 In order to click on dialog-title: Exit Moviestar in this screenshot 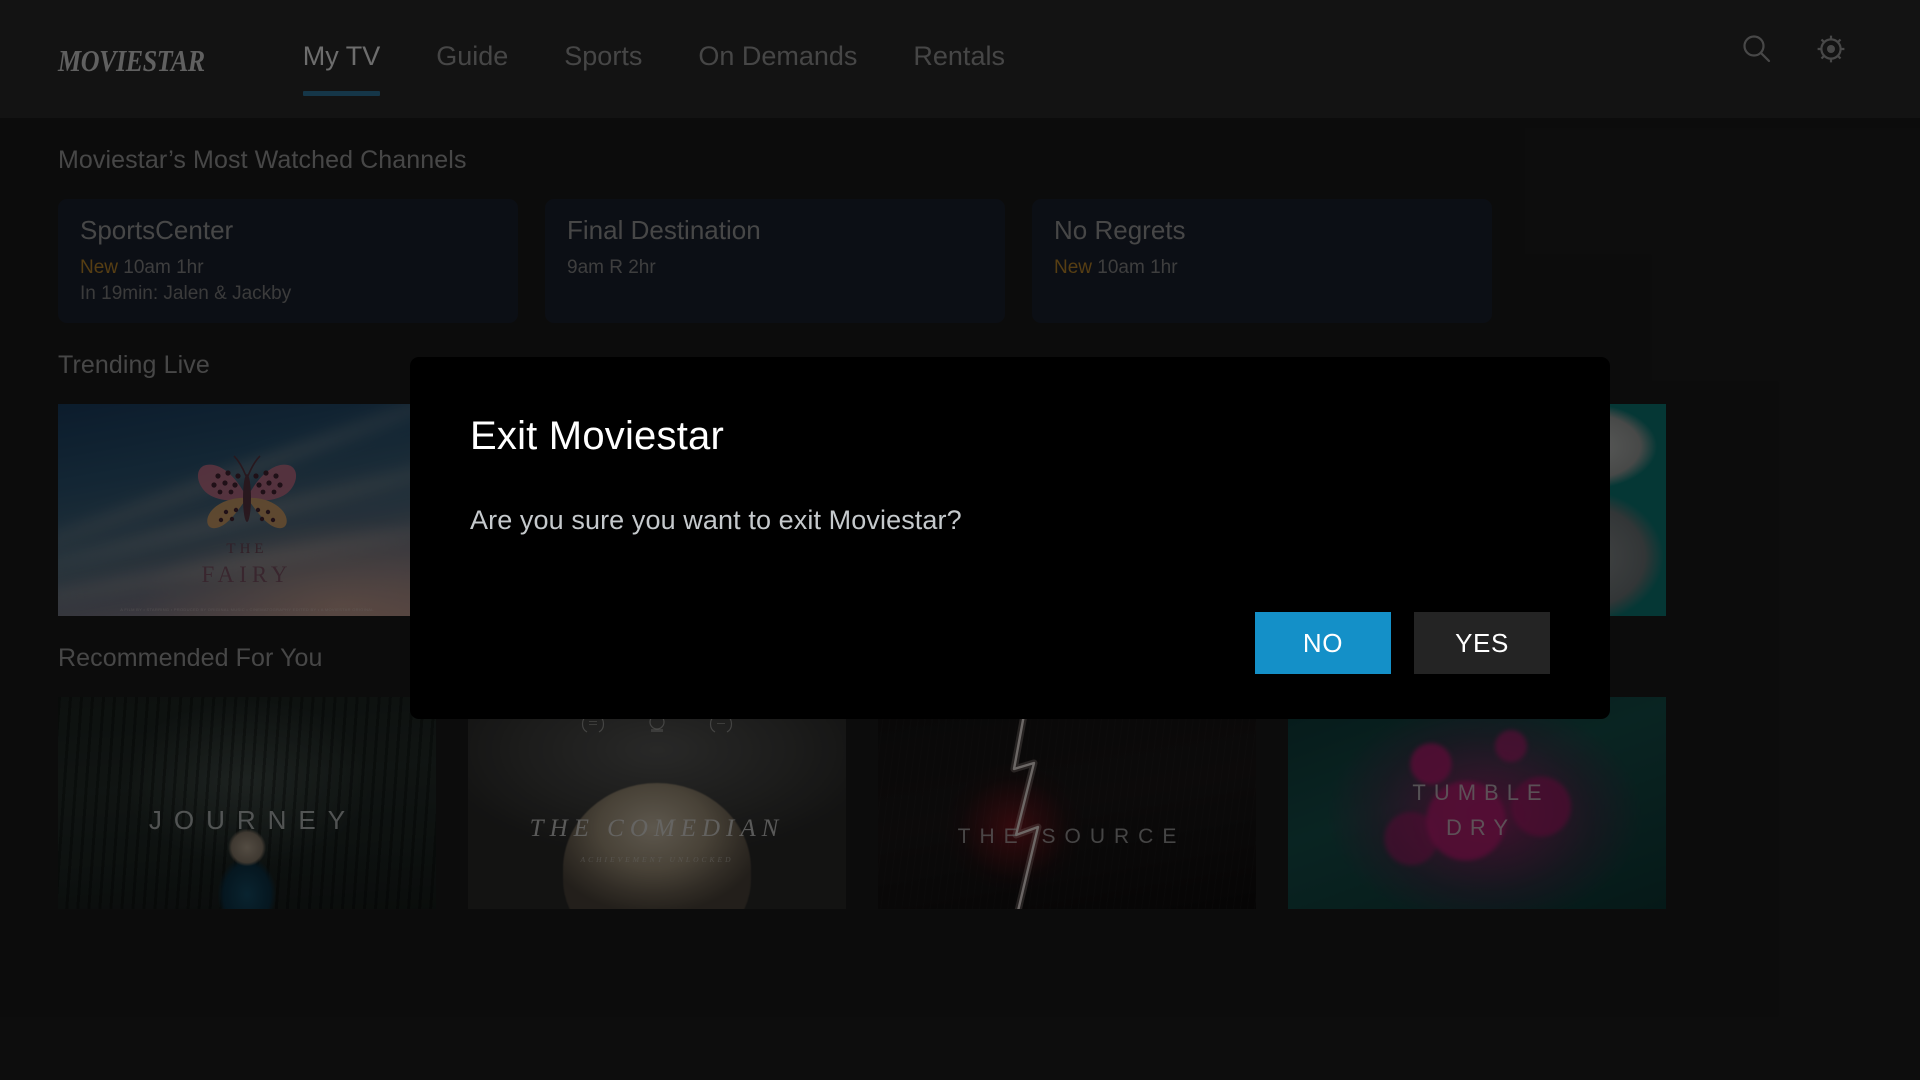, I will do `click(597, 436)`.